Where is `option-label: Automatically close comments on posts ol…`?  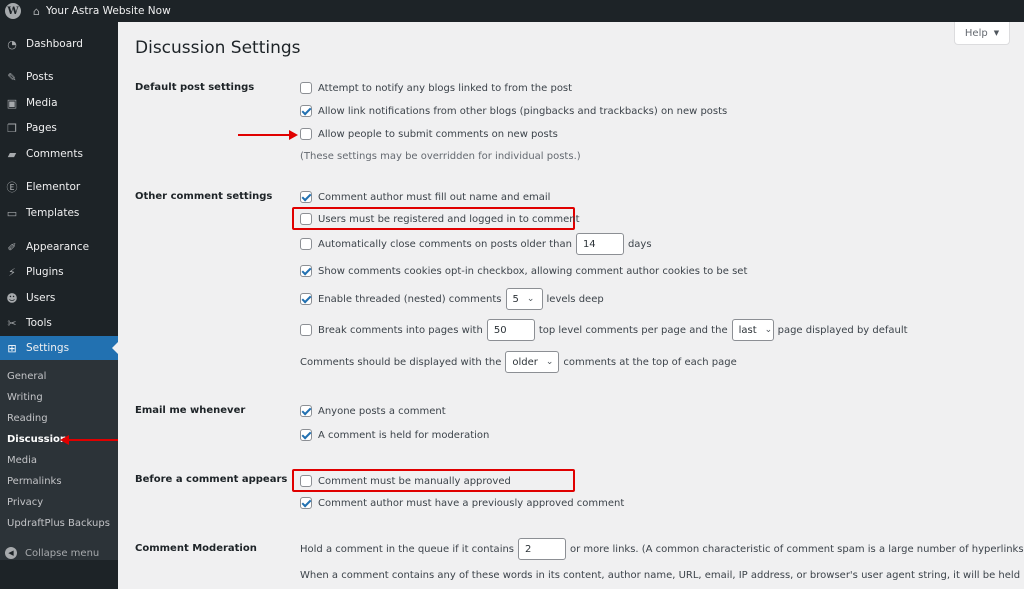
option-label: Automatically close comments on posts ol… is located at coordinates (445, 244).